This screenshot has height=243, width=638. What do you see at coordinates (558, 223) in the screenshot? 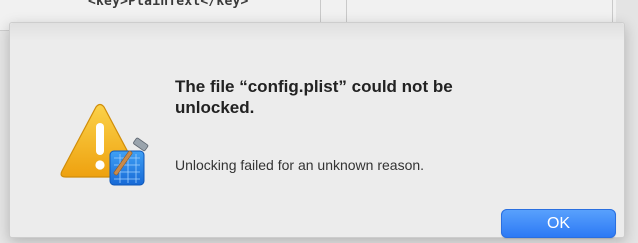
I see `ok-button: OK` at bounding box center [558, 223].